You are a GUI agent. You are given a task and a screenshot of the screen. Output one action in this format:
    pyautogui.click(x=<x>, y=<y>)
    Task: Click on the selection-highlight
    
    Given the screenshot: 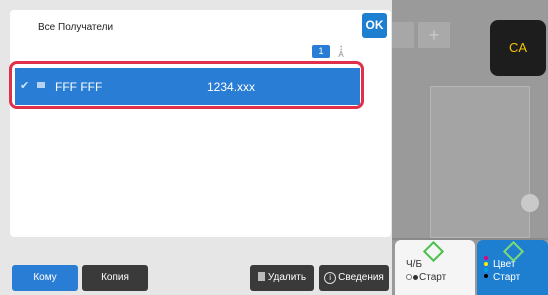 What is the action you would take?
    pyautogui.click(x=186, y=85)
    